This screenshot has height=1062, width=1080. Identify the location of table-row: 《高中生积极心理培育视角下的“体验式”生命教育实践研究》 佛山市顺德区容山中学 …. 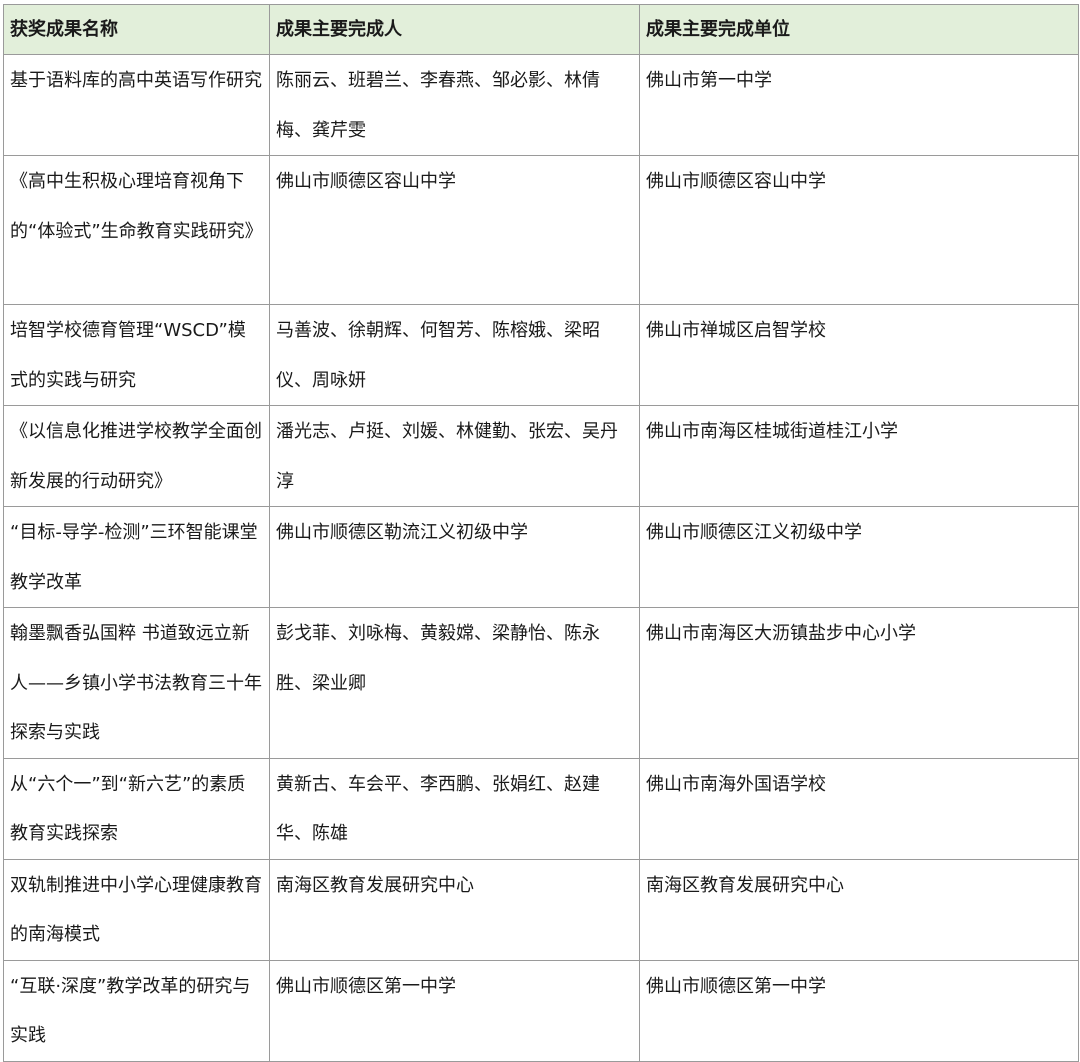
(541, 230).